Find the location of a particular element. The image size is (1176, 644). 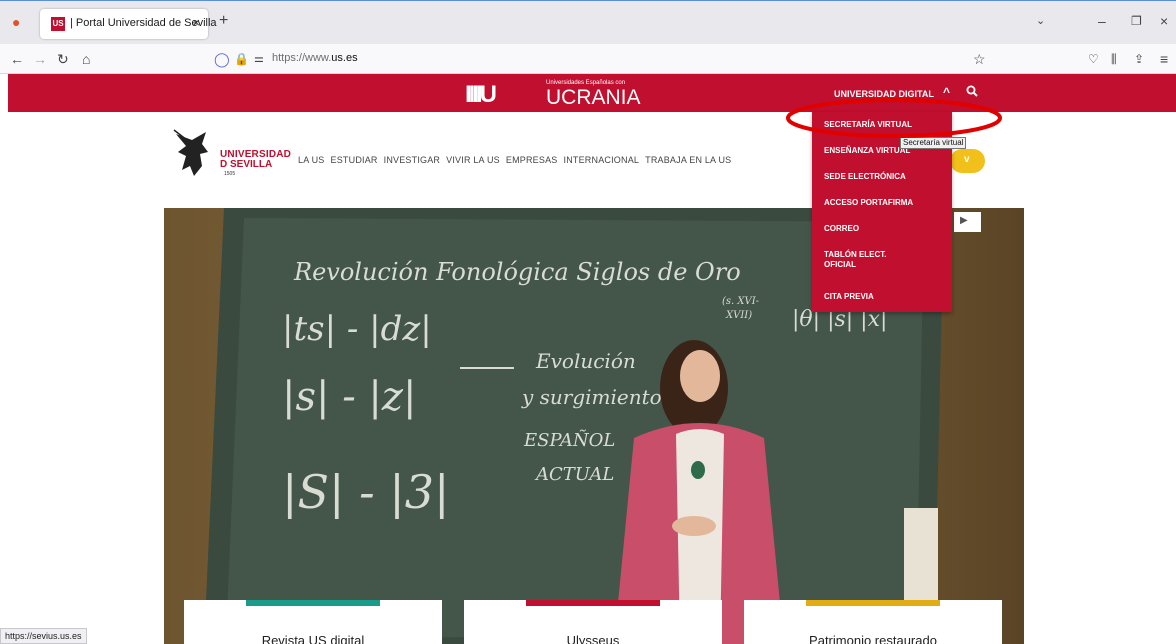

forward-icon: → is located at coordinates (40, 59).